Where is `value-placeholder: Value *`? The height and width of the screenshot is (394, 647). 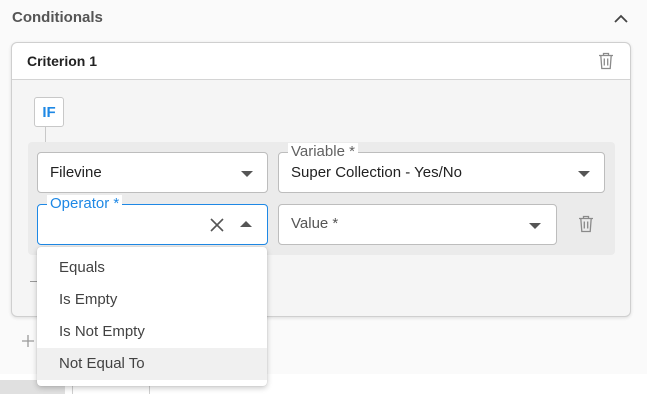
value-placeholder: Value * is located at coordinates (315, 223).